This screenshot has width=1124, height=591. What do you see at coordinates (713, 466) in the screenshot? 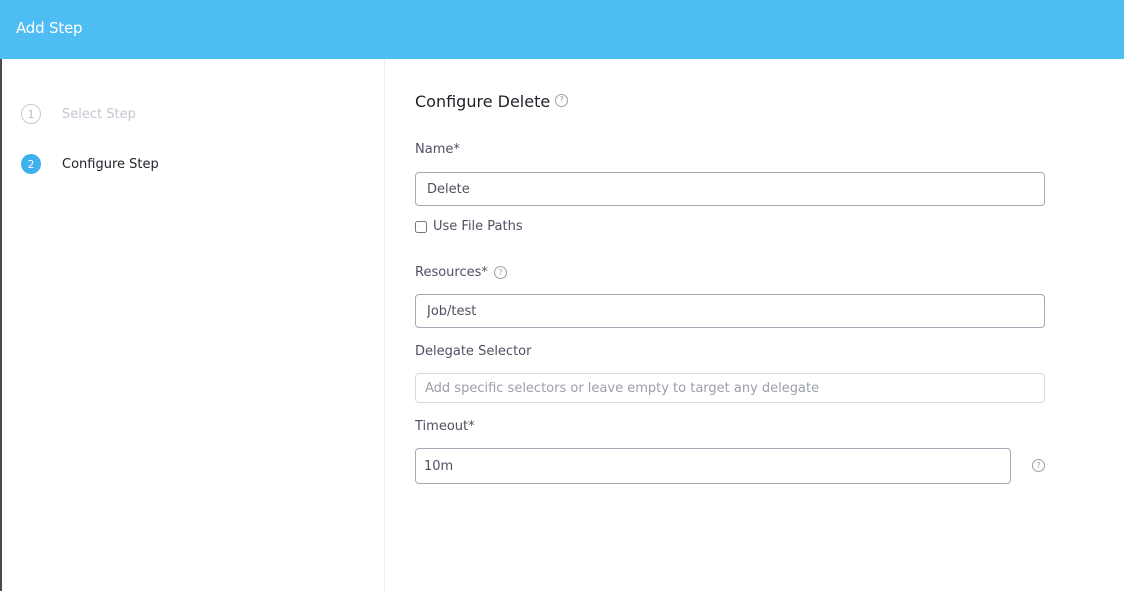
I see `timeout-input` at bounding box center [713, 466].